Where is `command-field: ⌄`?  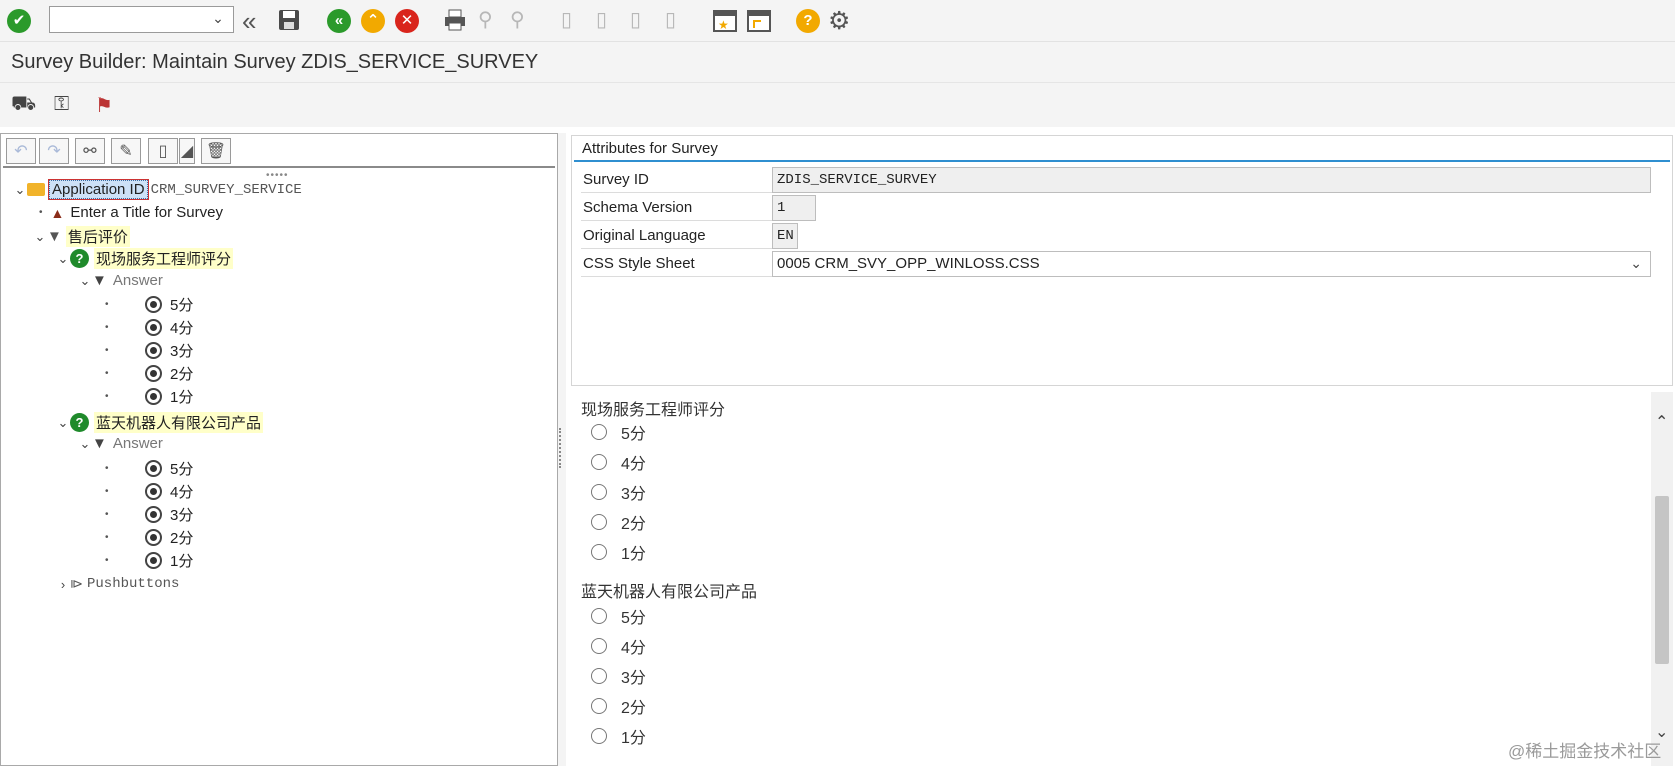
command-field: ⌄ is located at coordinates (141, 19).